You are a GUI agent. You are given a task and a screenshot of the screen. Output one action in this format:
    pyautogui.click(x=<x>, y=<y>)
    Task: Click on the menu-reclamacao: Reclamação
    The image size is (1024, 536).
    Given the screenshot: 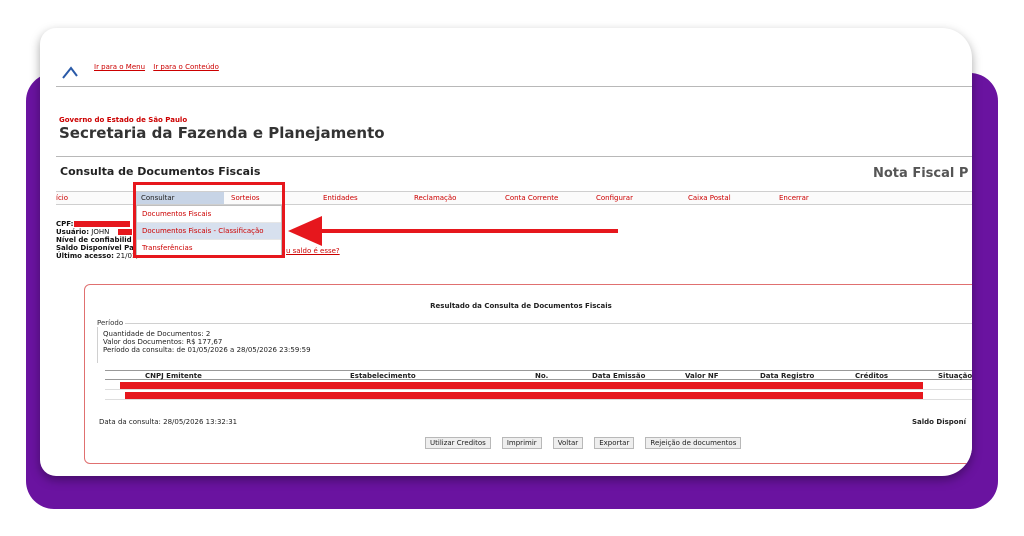 What is the action you would take?
    pyautogui.click(x=435, y=198)
    